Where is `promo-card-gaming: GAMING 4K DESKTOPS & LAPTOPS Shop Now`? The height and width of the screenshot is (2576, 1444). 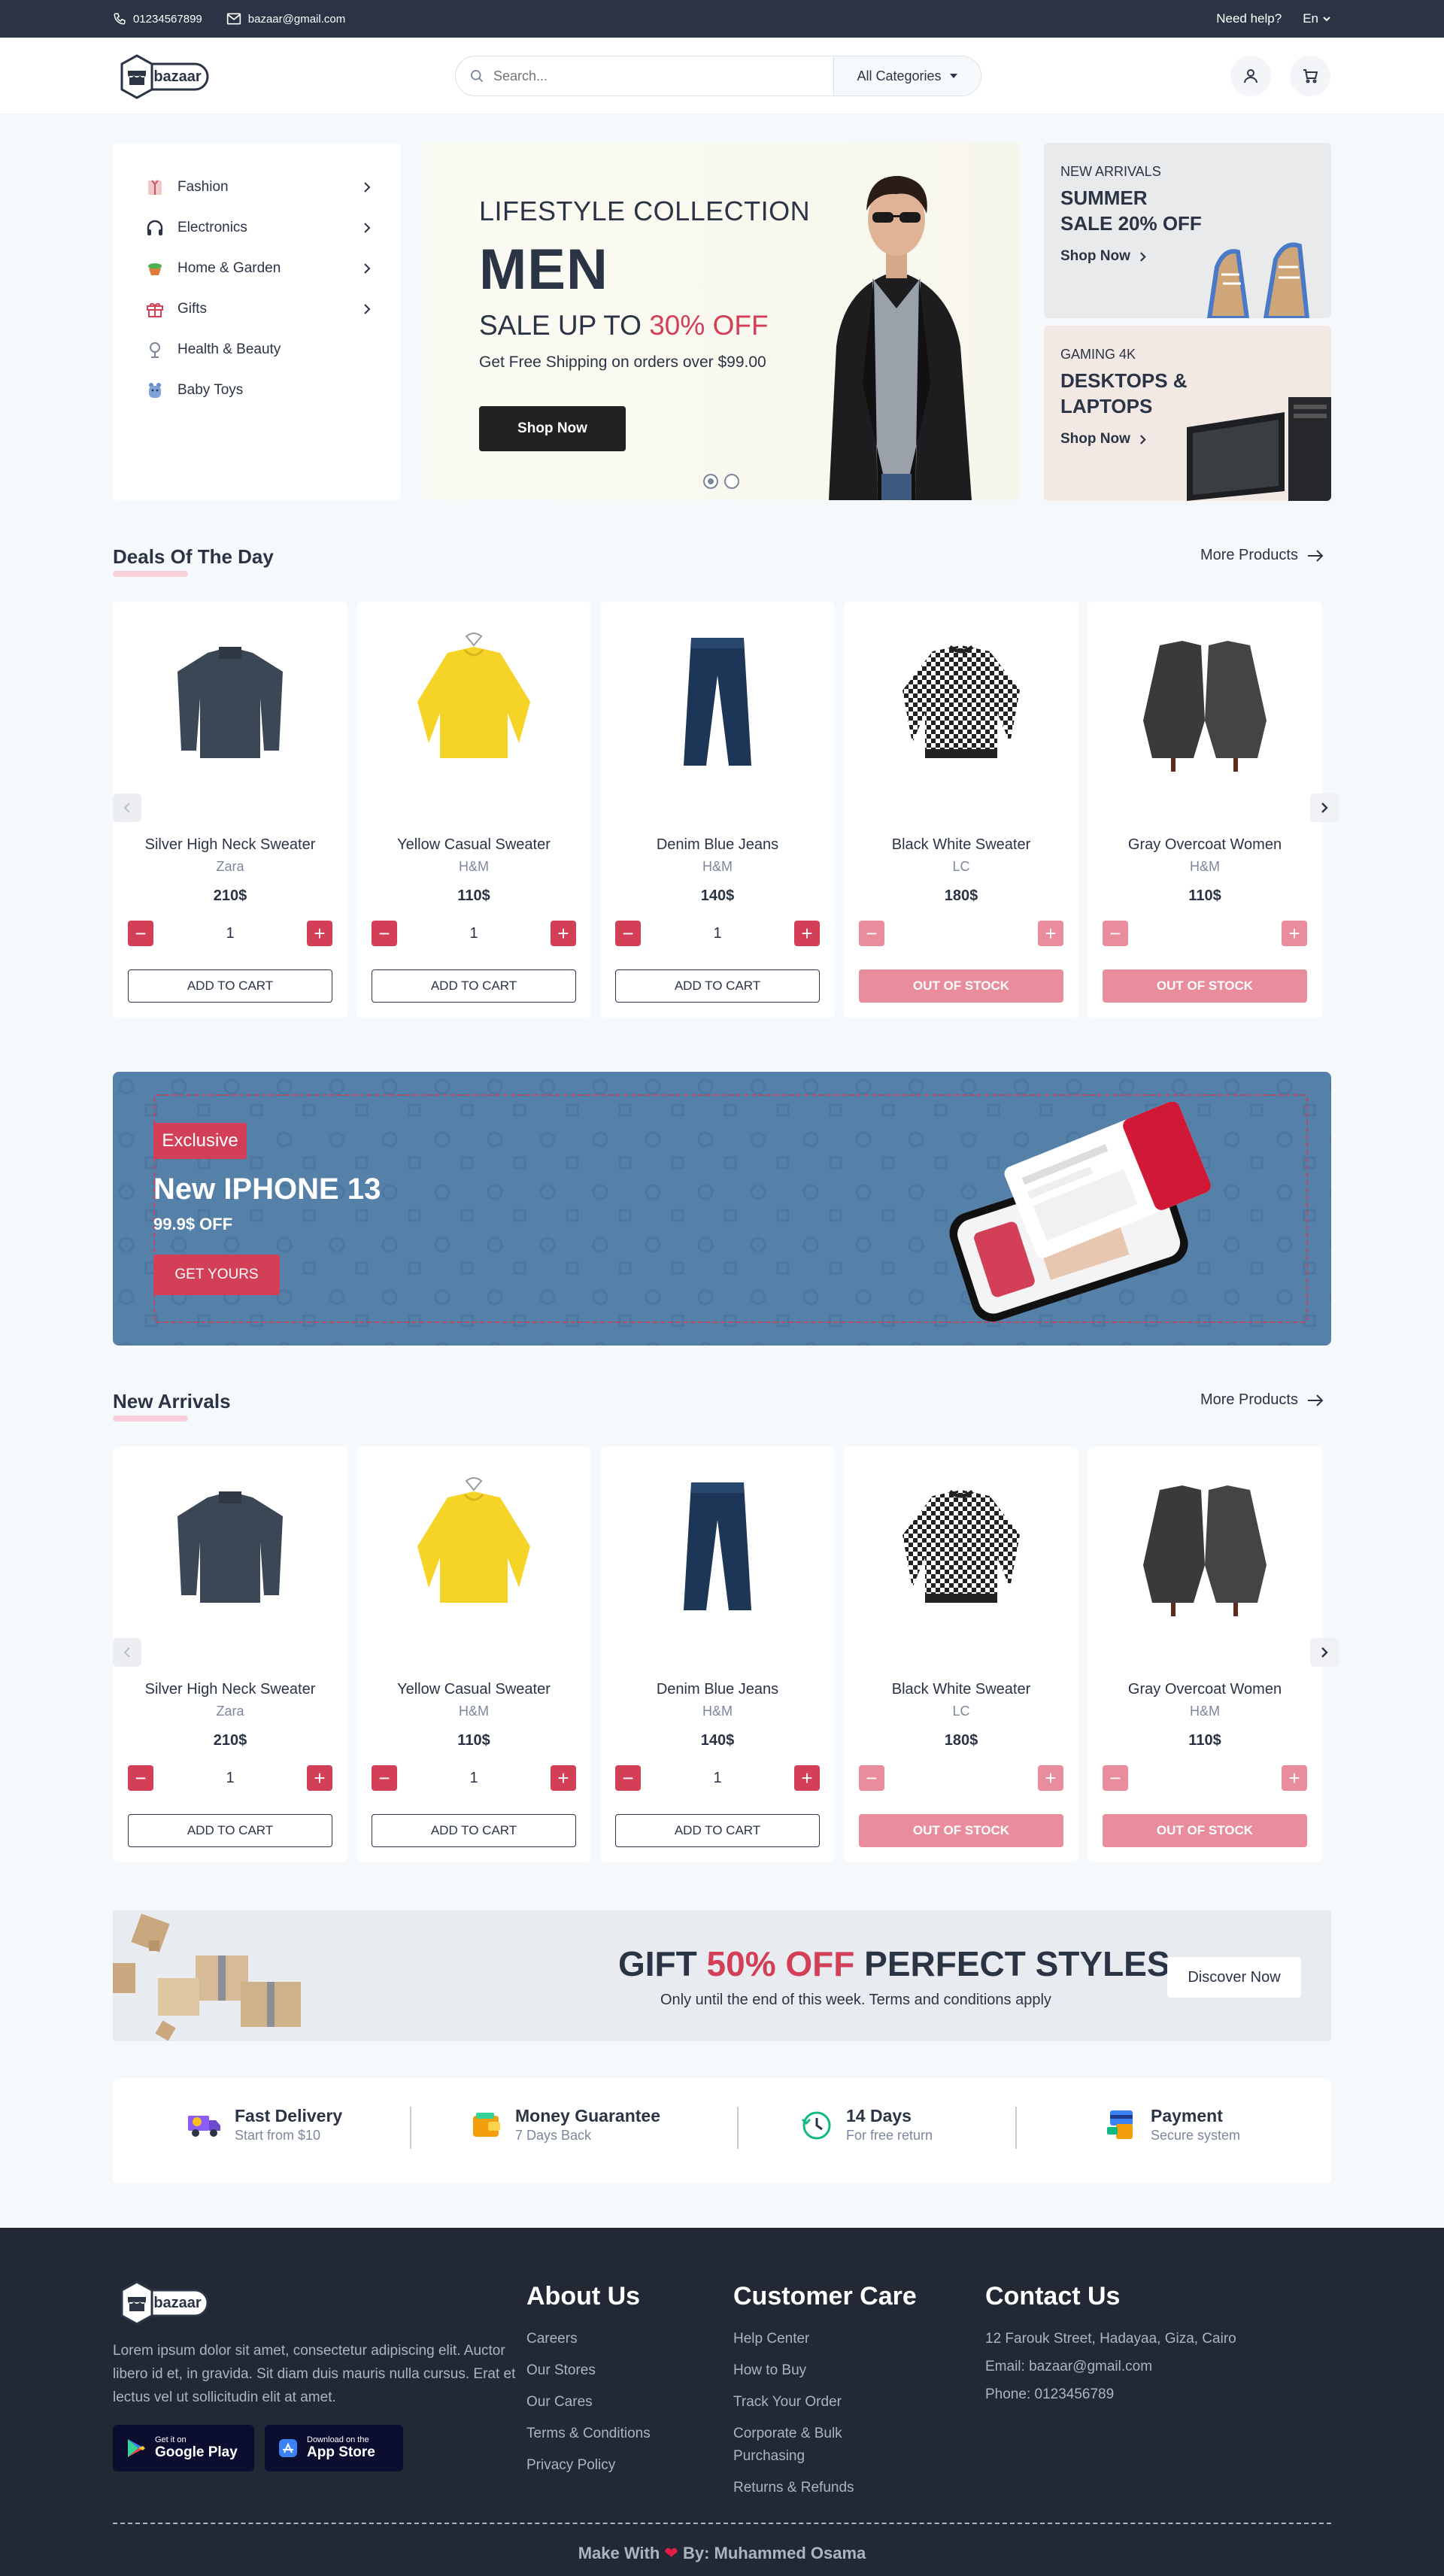 promo-card-gaming: GAMING 4K DESKTOPS & LAPTOPS Shop Now is located at coordinates (1187, 413).